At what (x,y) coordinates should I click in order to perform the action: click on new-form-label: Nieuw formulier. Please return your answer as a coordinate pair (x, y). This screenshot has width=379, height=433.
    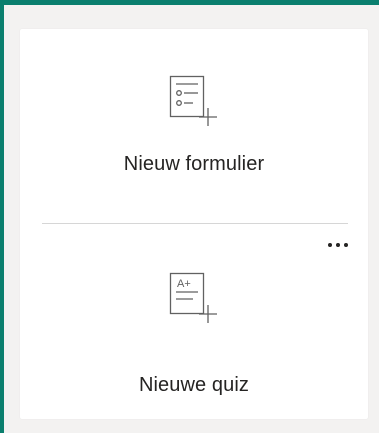
    Looking at the image, I should click on (194, 164).